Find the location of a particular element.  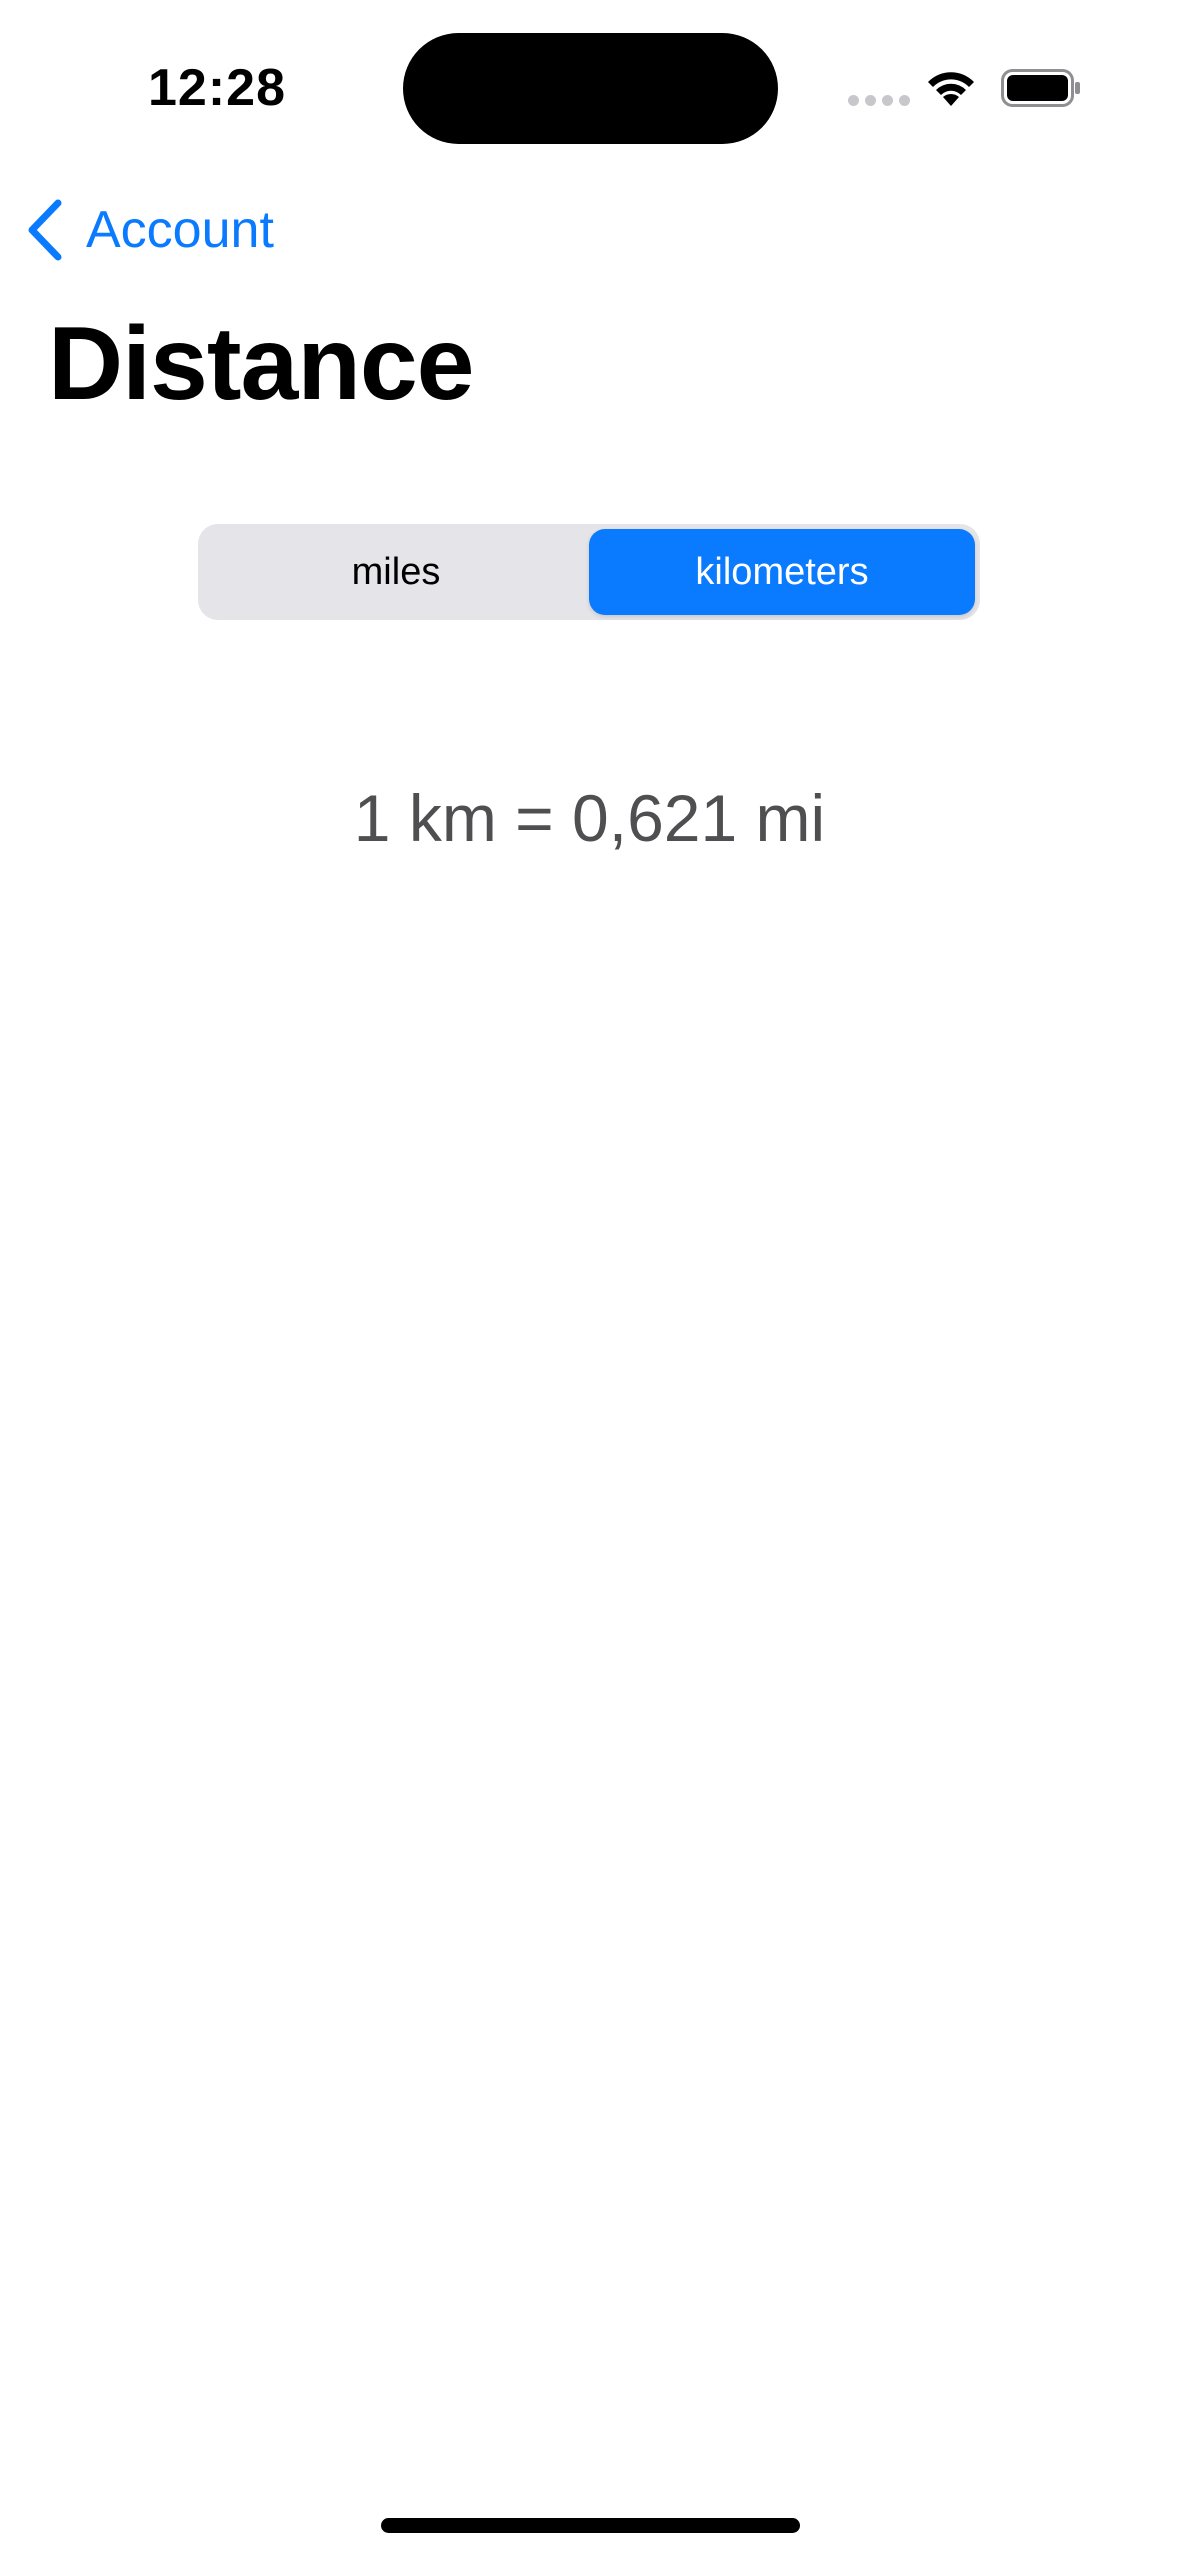

distance-unit-segmented-control: miles kilometers is located at coordinates (589, 572).